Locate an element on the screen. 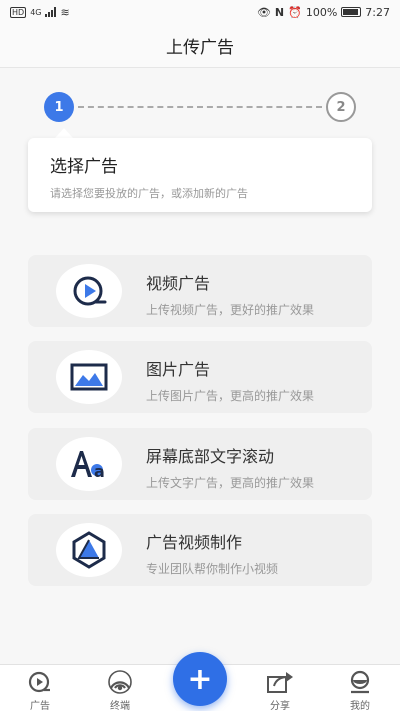 This screenshot has width=400, height=711. text-aa-icon: a is located at coordinates (88, 466).